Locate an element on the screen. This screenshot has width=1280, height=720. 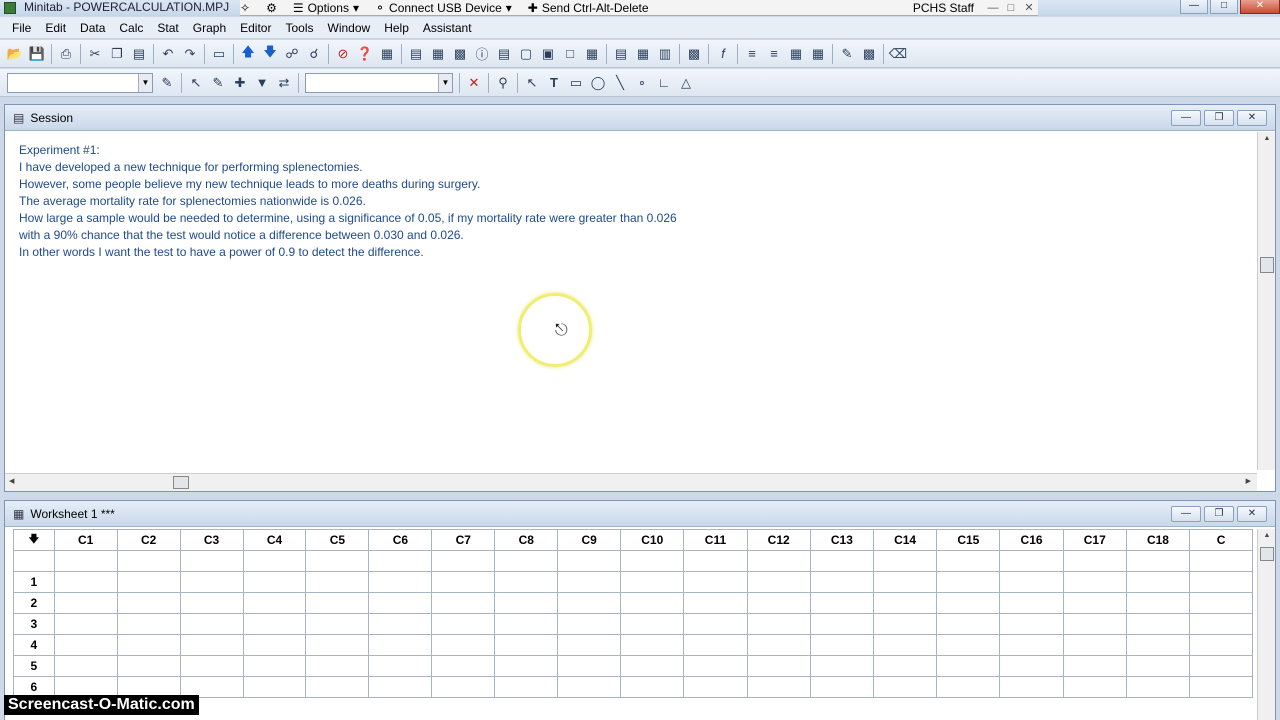
delete-icon: ✕ is located at coordinates (474, 83).